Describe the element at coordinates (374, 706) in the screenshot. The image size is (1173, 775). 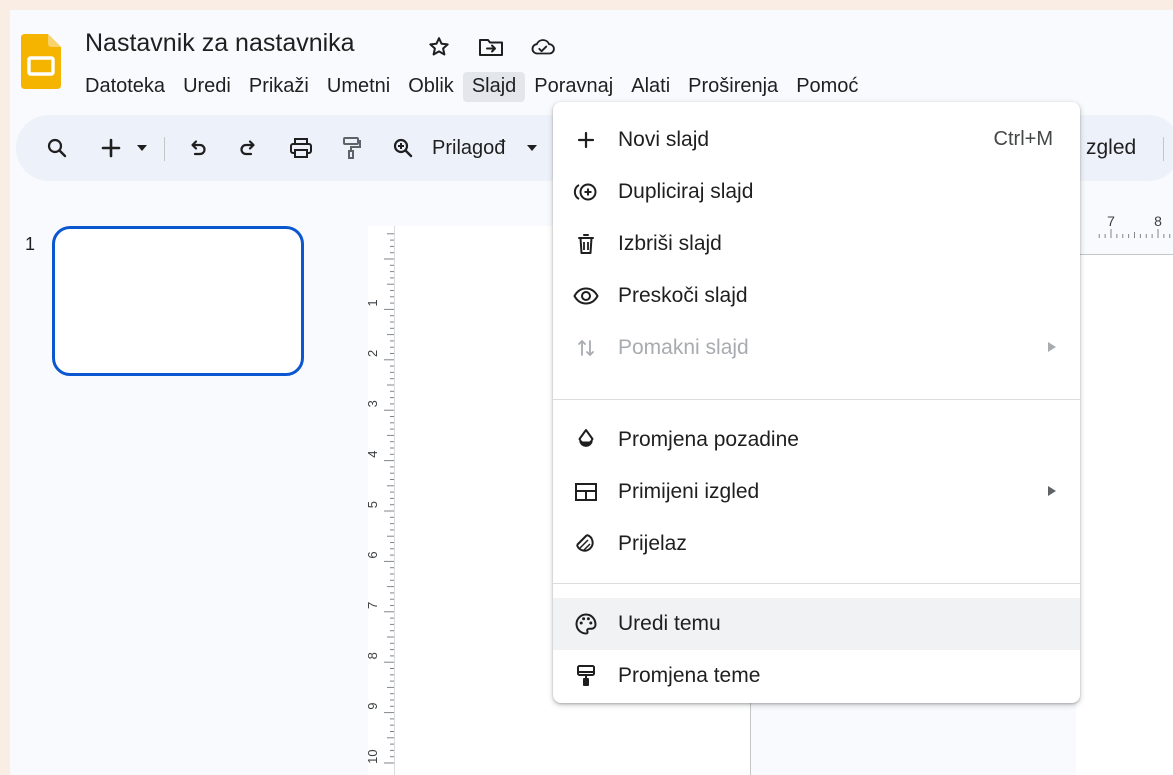
I see `ruler-label: 9` at that location.